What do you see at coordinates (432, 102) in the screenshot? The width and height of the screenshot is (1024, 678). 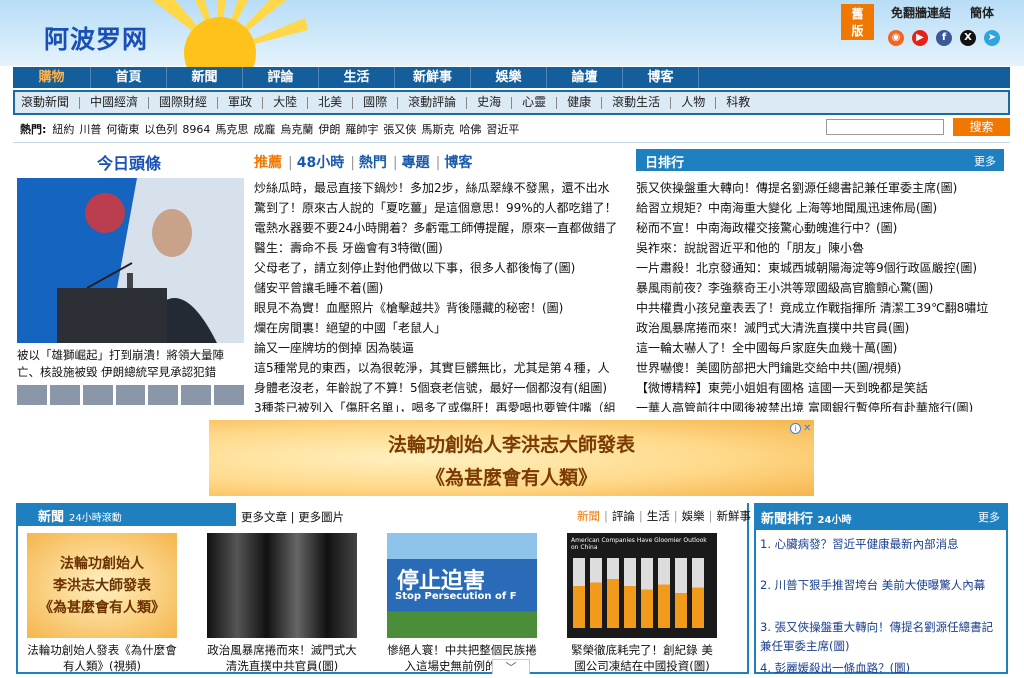 I see `subnav-item: 滾動評論` at bounding box center [432, 102].